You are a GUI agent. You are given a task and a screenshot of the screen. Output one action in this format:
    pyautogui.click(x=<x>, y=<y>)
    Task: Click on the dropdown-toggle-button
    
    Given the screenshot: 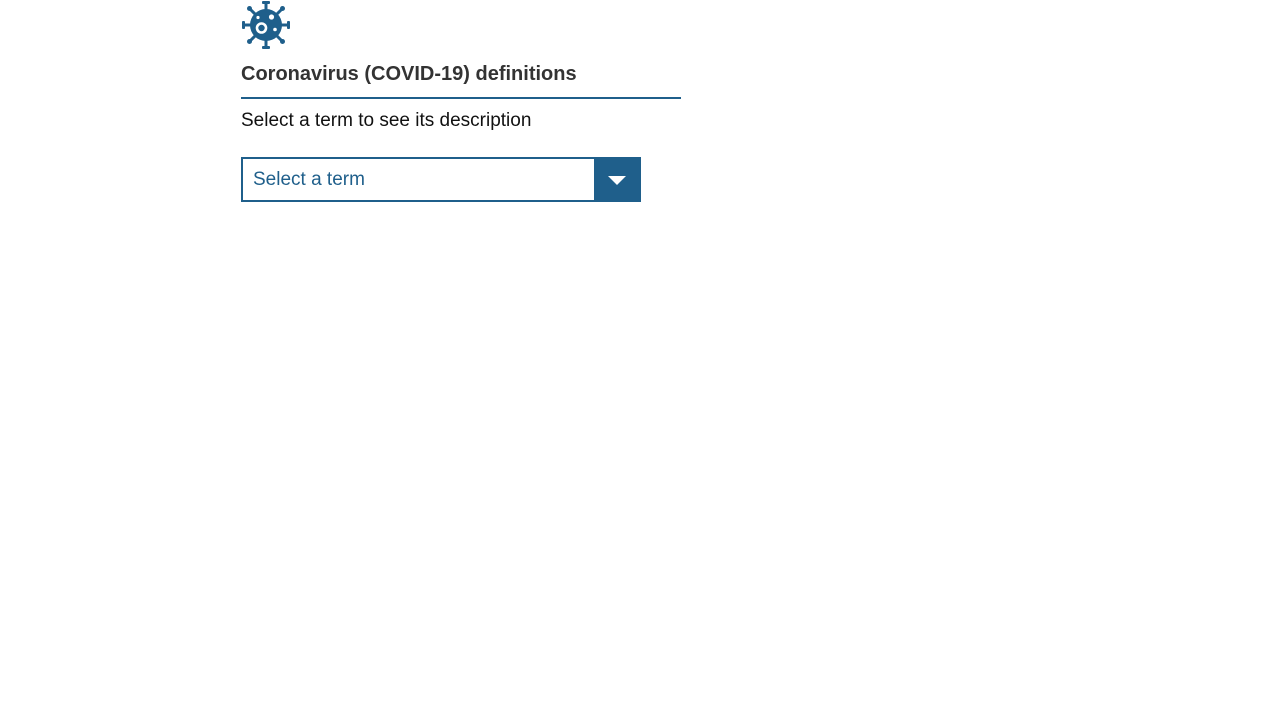 What is the action you would take?
    pyautogui.click(x=616, y=179)
    